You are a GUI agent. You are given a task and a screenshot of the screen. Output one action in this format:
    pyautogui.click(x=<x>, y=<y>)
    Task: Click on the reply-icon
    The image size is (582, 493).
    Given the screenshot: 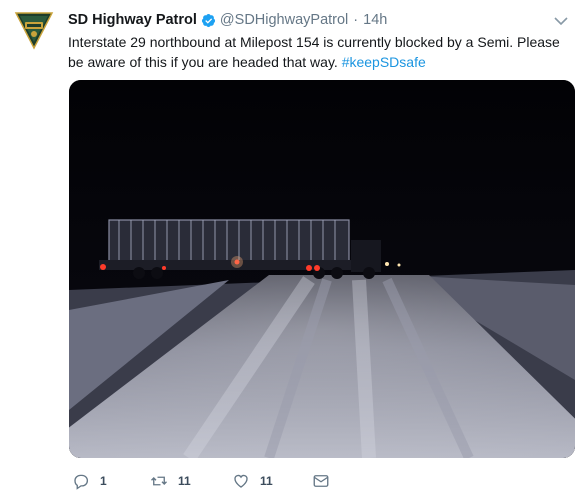 What is the action you would take?
    pyautogui.click(x=81, y=482)
    